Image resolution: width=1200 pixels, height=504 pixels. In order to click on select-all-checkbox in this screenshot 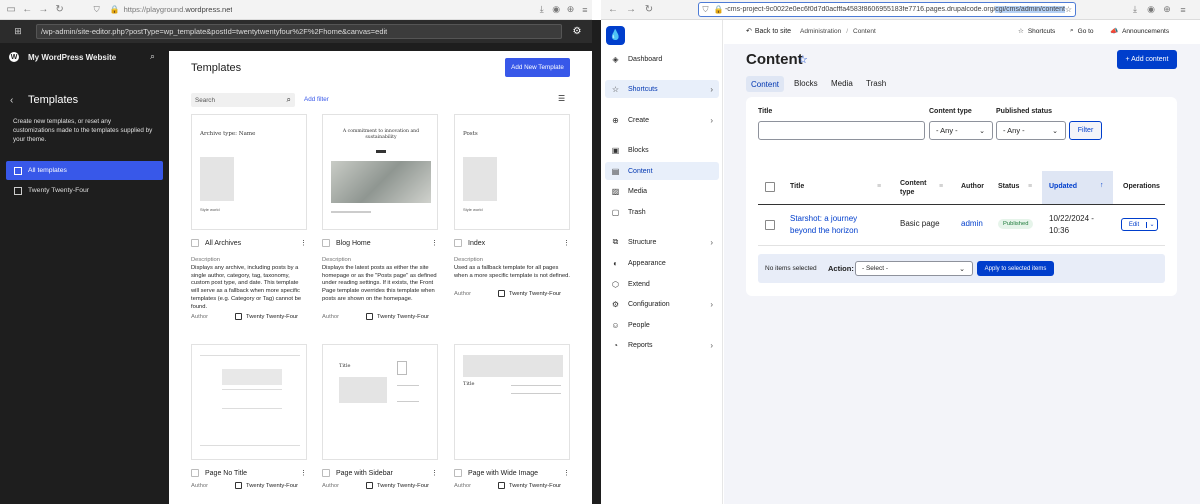, I will do `click(770, 187)`.